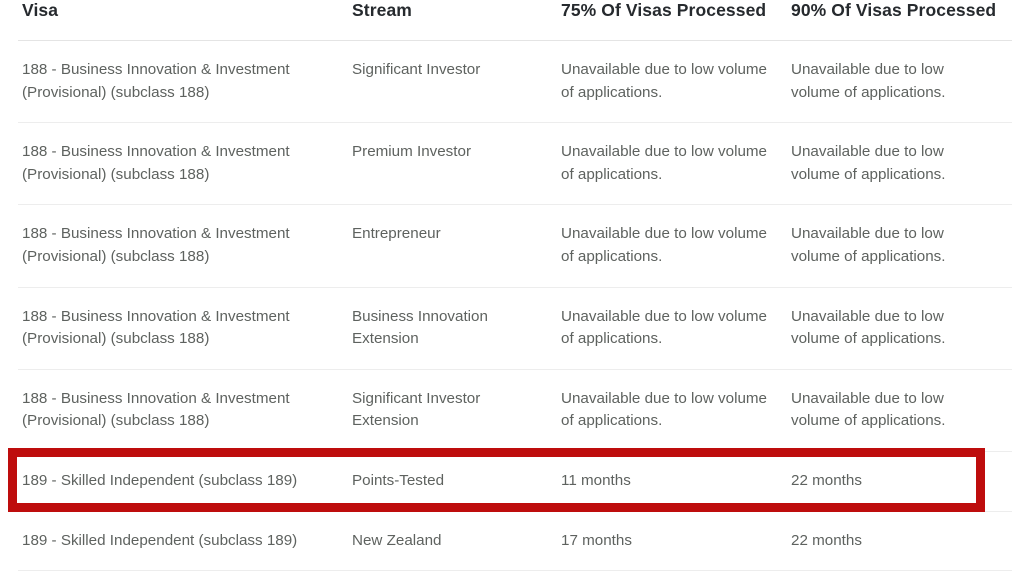 This screenshot has height=571, width=1015. Describe the element at coordinates (456, 541) in the screenshot. I see `cell-stream: New Zealand` at that location.